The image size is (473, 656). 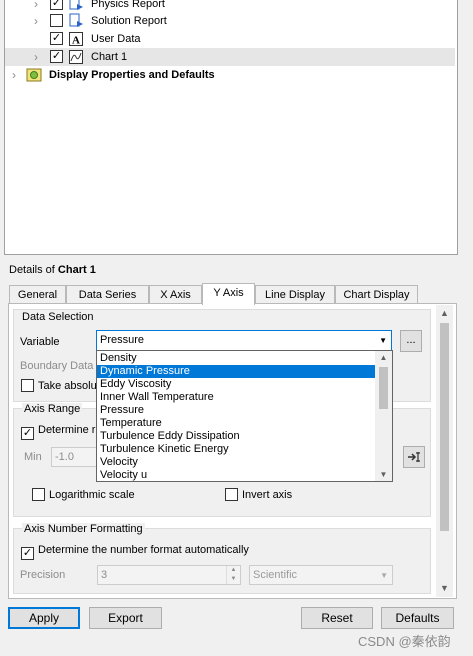 What do you see at coordinates (56, 20) in the screenshot?
I see `tree-checkbox` at bounding box center [56, 20].